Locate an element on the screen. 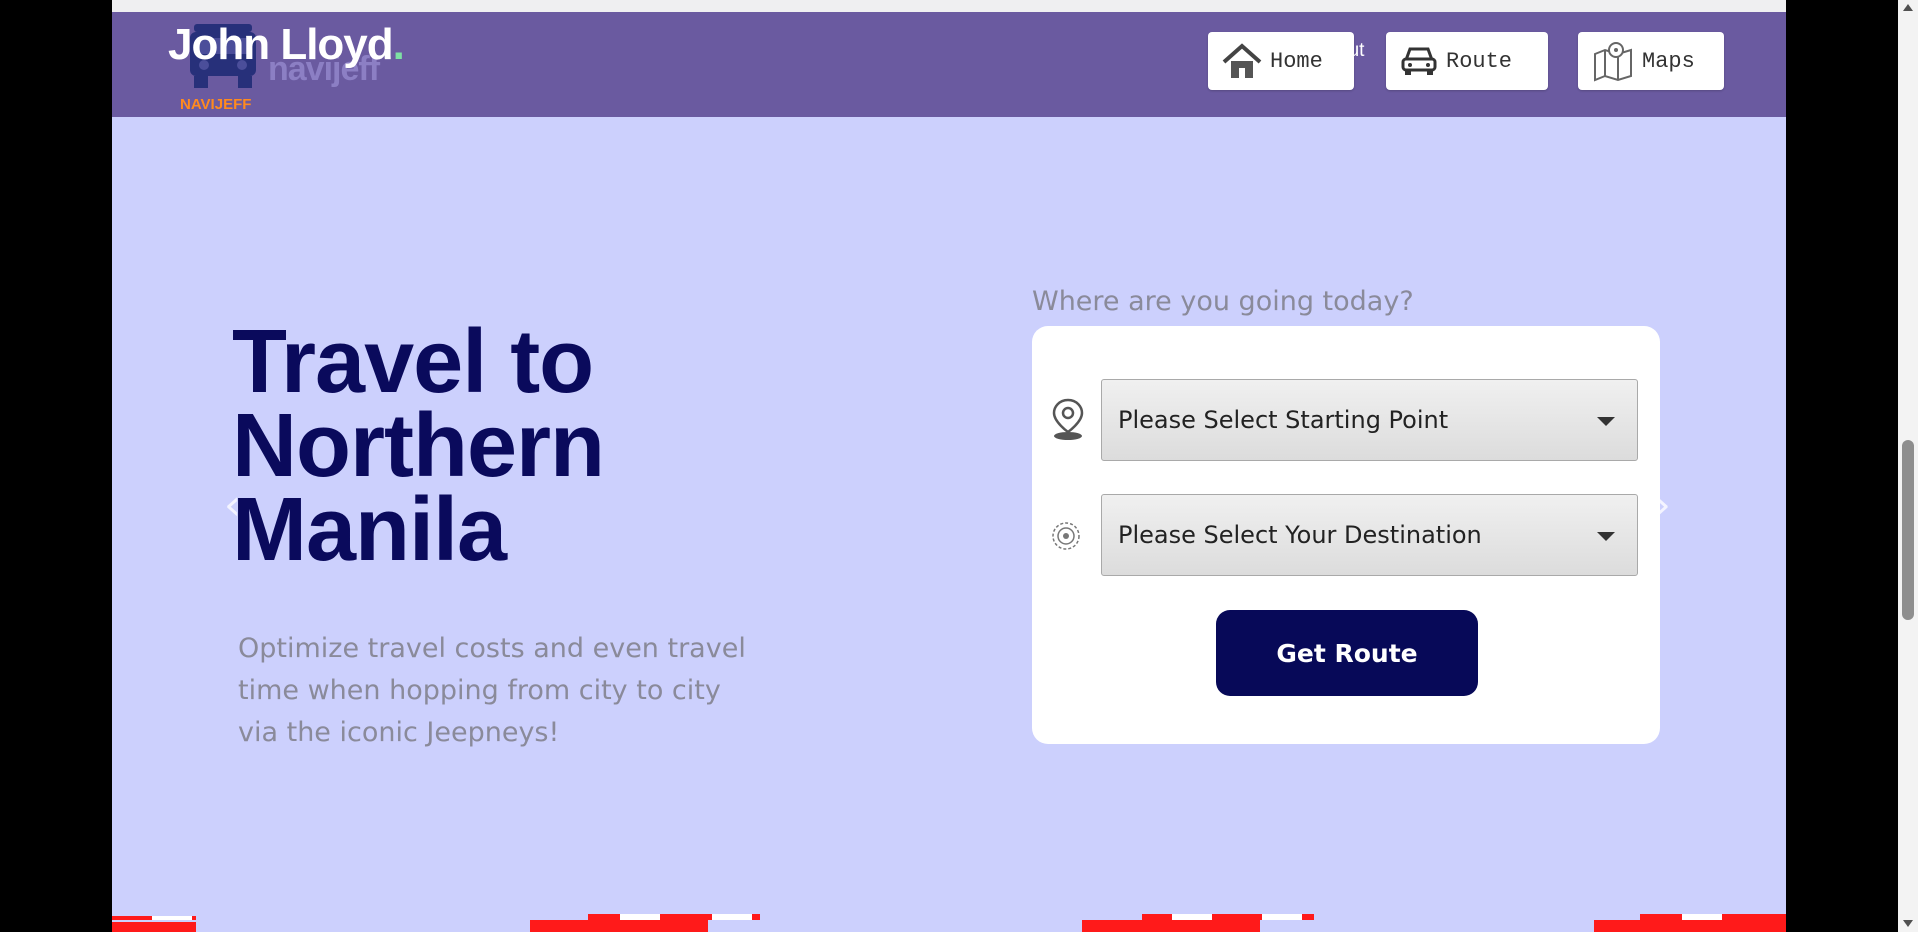 The width and height of the screenshot is (1918, 932). route-button: Route is located at coordinates (1467, 61).